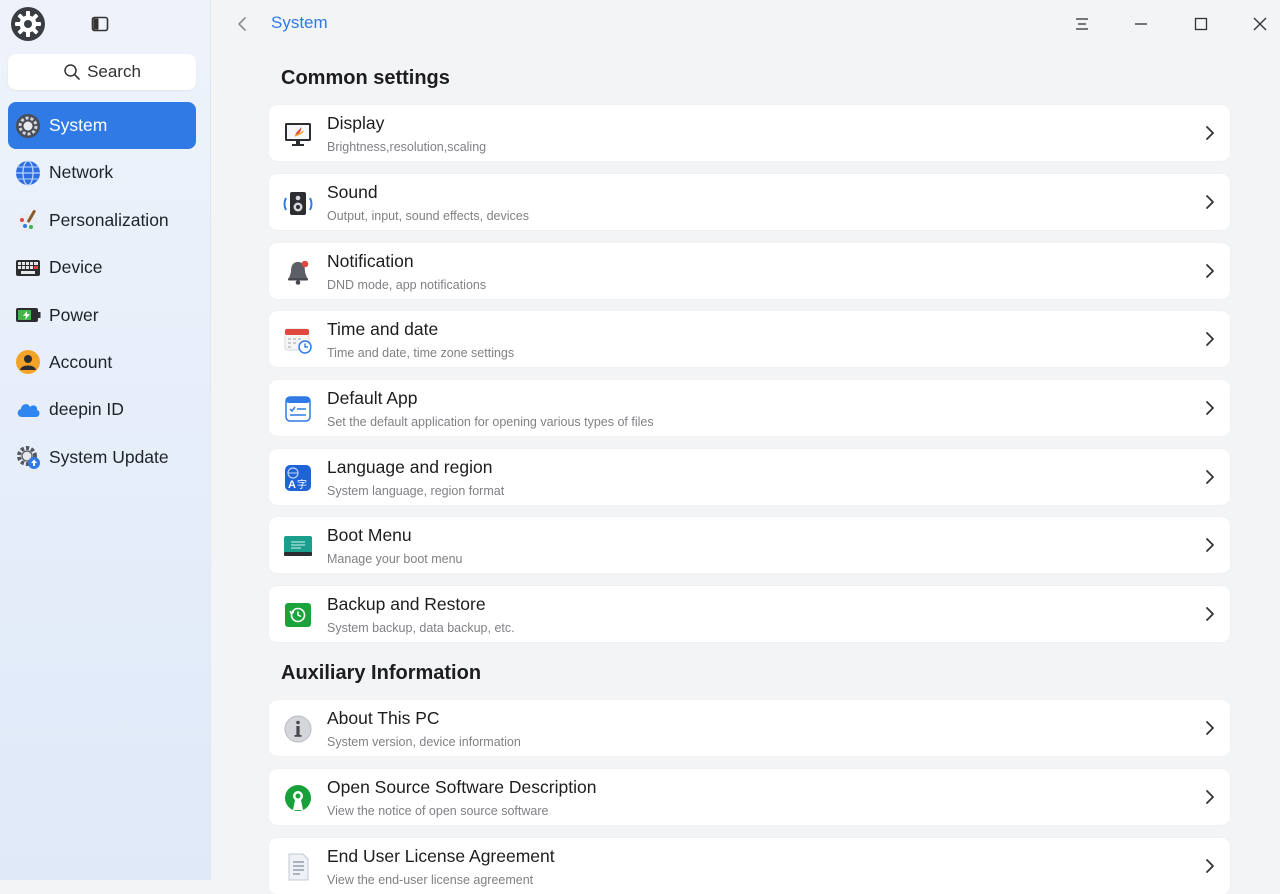 The image size is (1280, 894). What do you see at coordinates (352, 192) in the screenshot?
I see `item-title: Sound` at bounding box center [352, 192].